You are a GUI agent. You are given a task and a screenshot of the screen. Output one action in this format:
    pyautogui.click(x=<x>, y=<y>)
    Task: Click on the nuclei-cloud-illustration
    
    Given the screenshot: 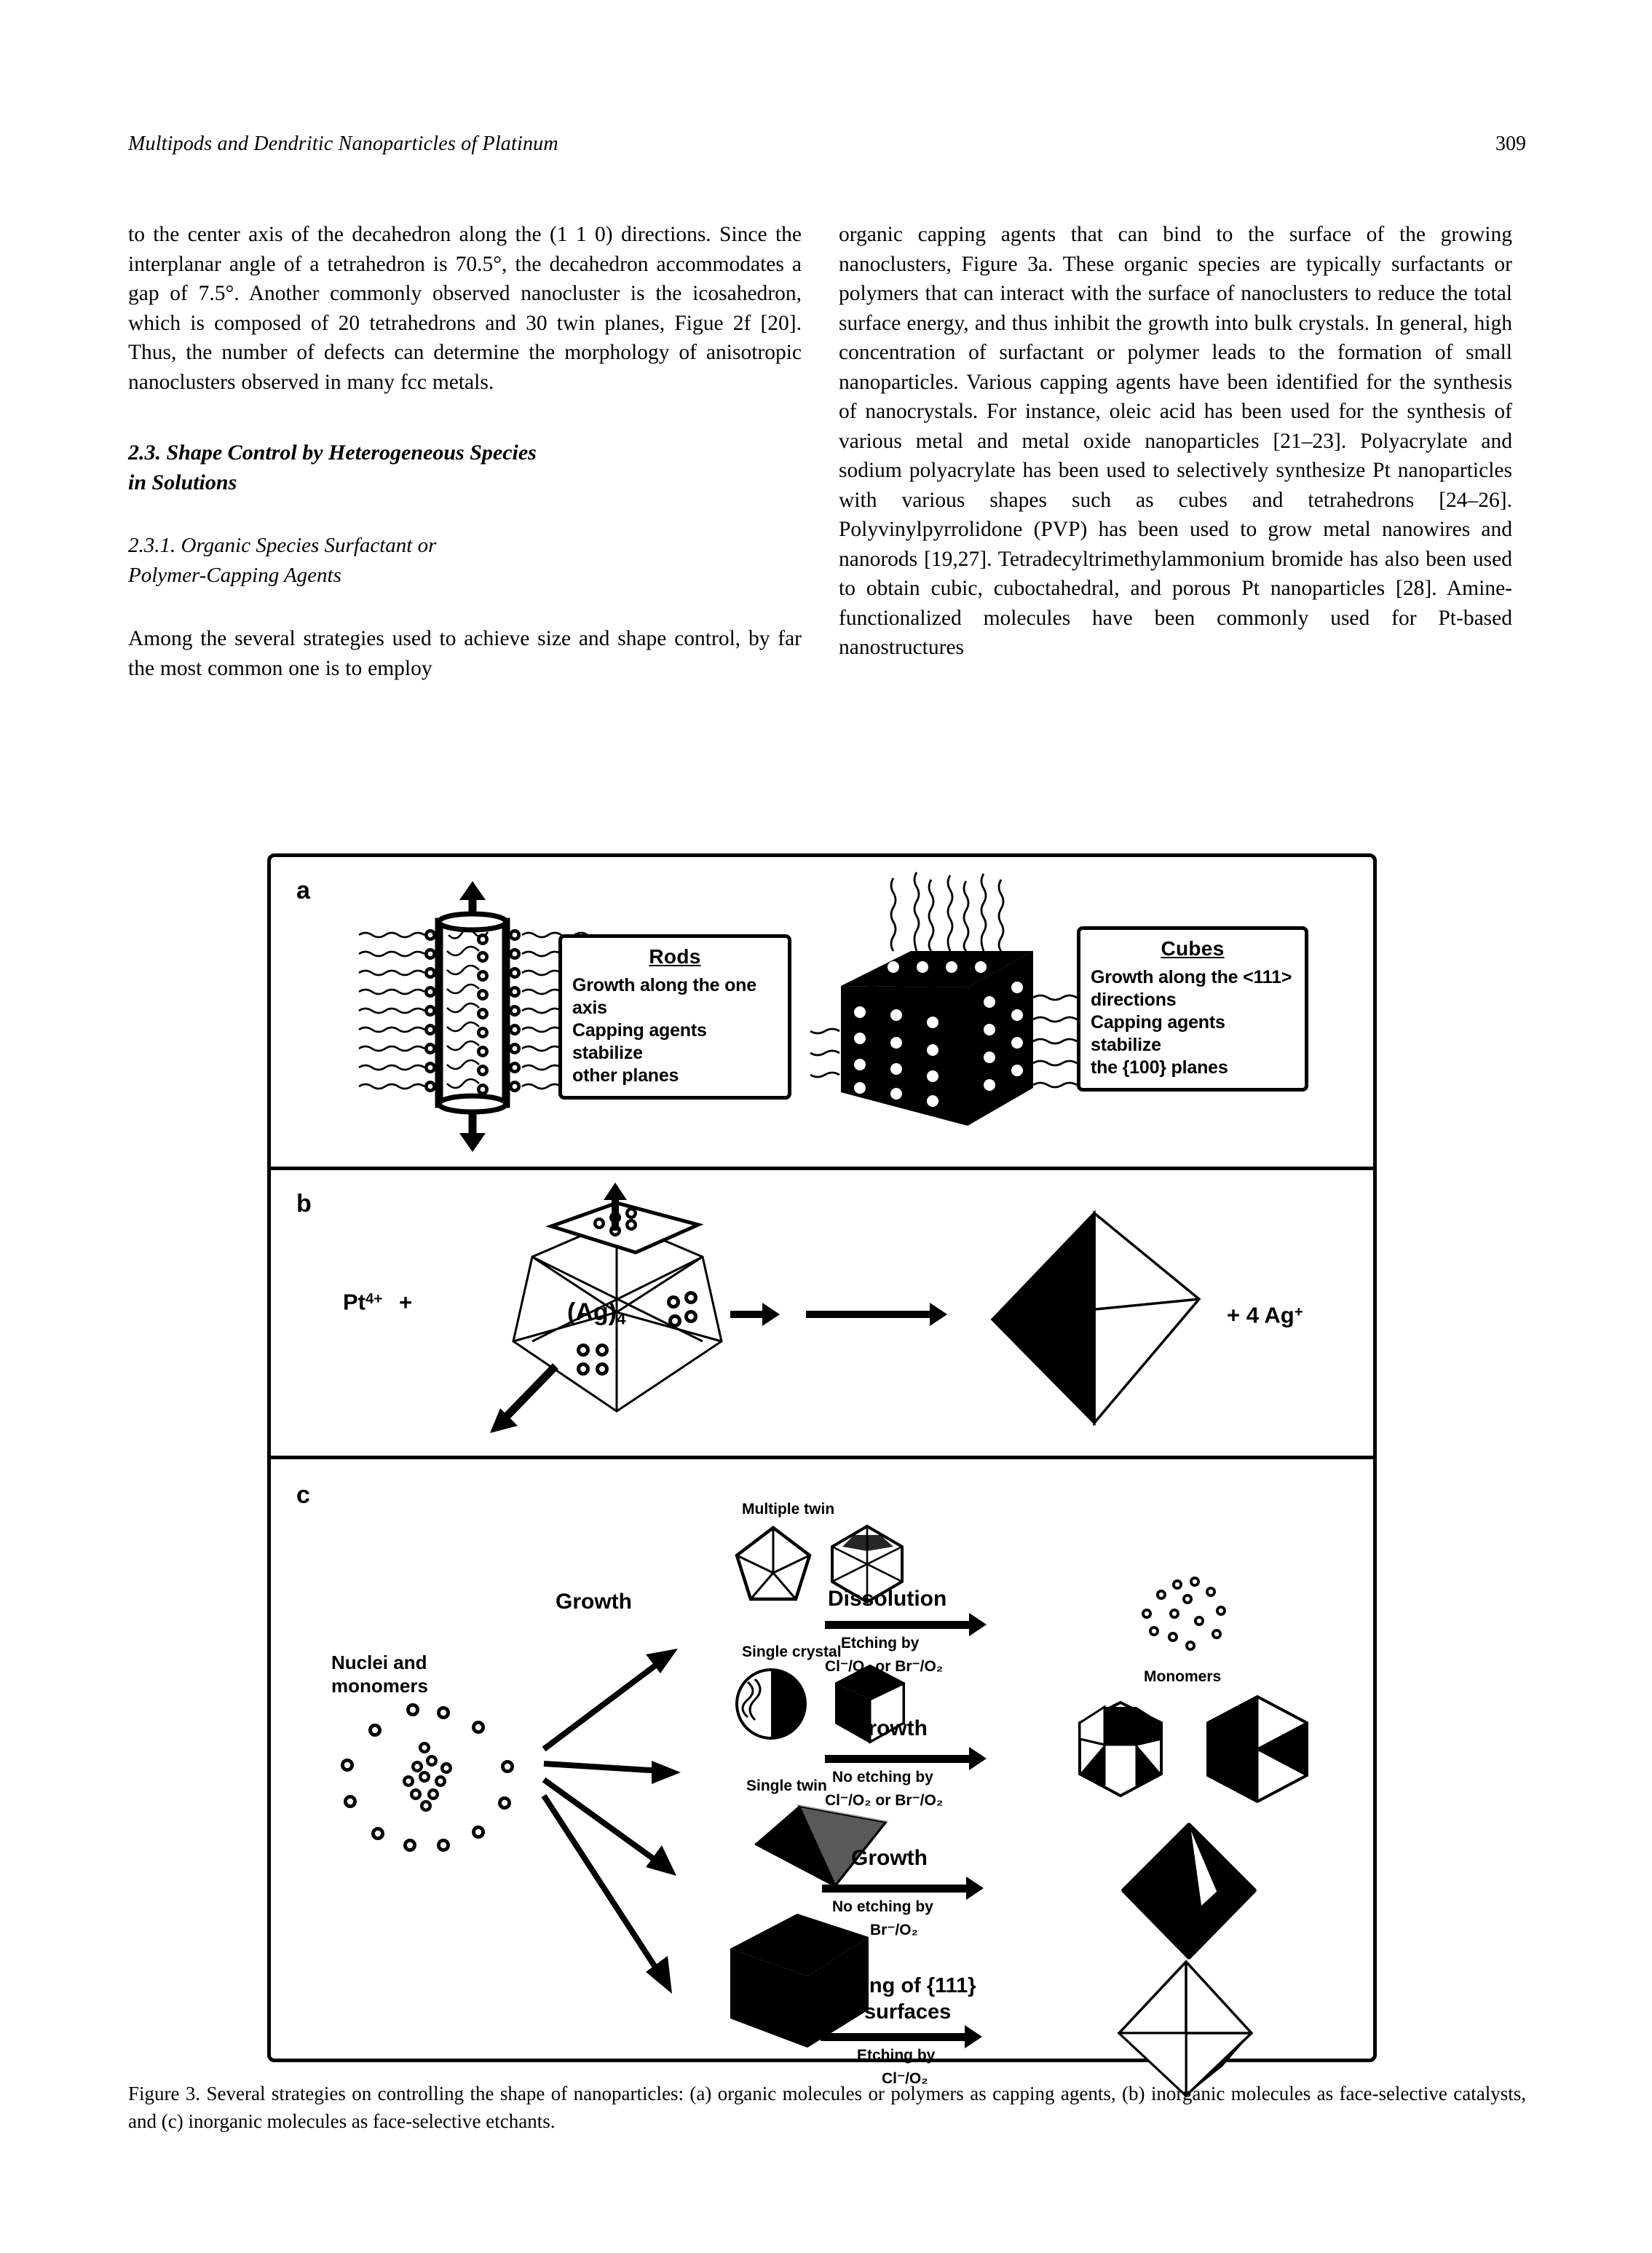 What is the action you would take?
    pyautogui.click(x=428, y=1777)
    